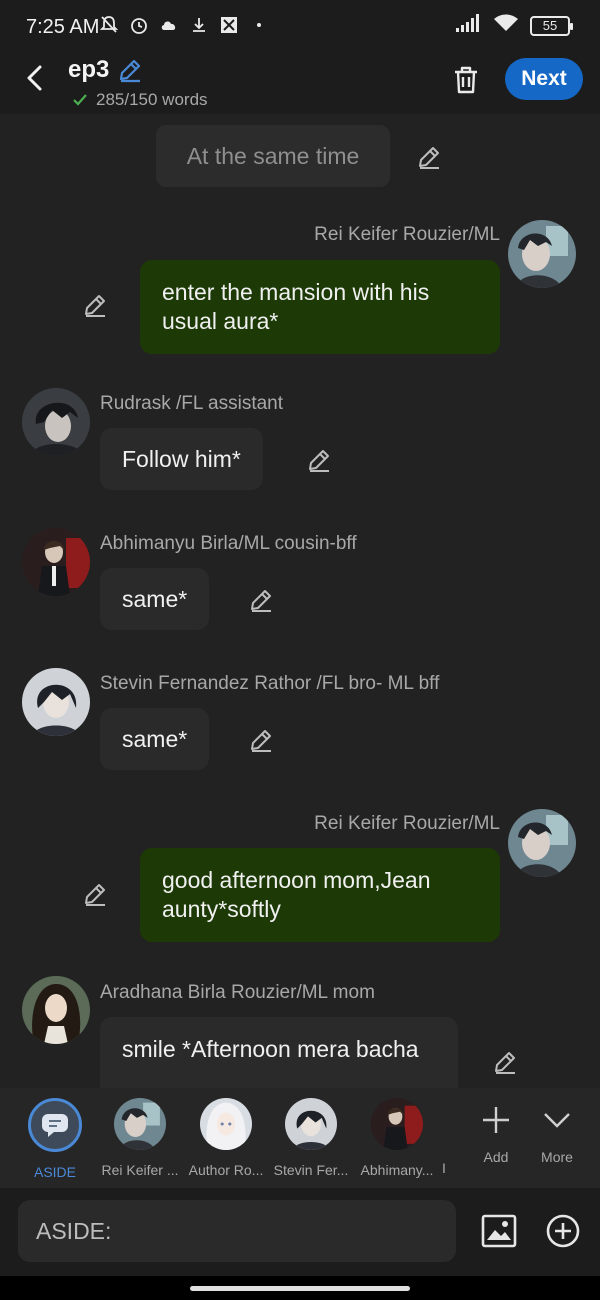 This screenshot has height=1300, width=600. Describe the element at coordinates (496, 1134) in the screenshot. I see `add-character-button: Add` at that location.